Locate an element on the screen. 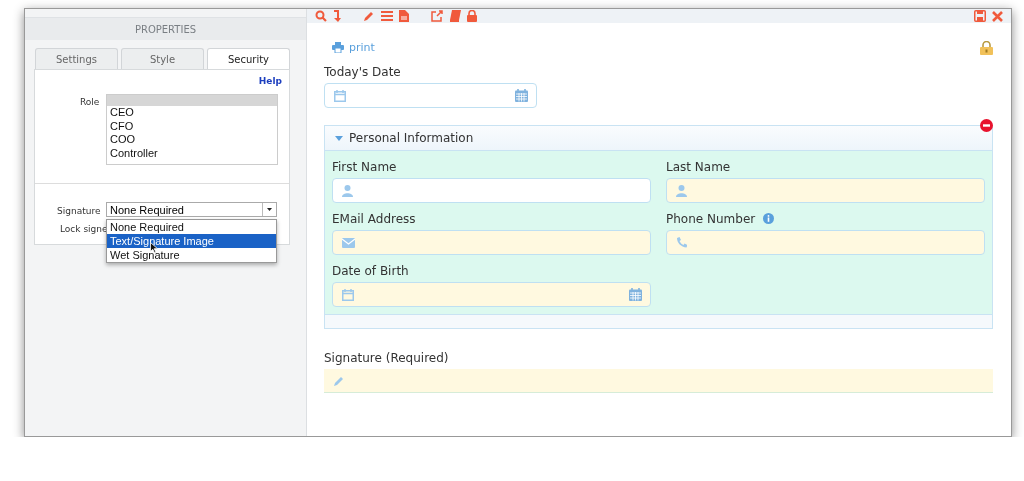 This screenshot has width=1024, height=481. lock-icon is located at coordinates (472, 16).